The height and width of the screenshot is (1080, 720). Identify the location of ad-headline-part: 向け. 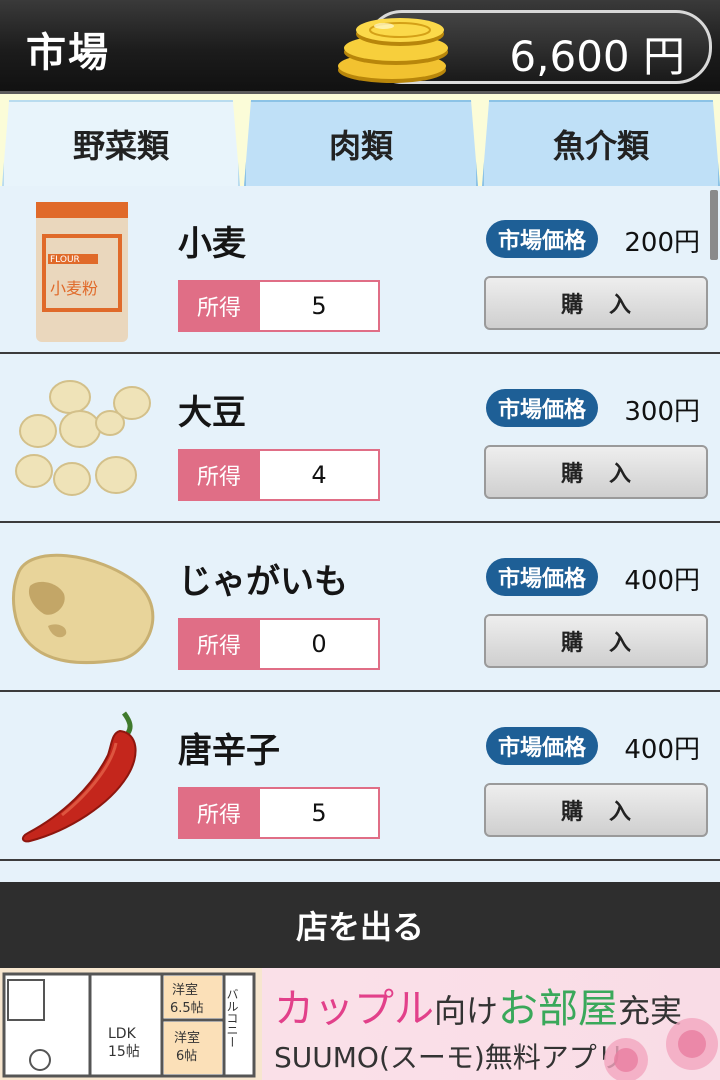
(466, 1011).